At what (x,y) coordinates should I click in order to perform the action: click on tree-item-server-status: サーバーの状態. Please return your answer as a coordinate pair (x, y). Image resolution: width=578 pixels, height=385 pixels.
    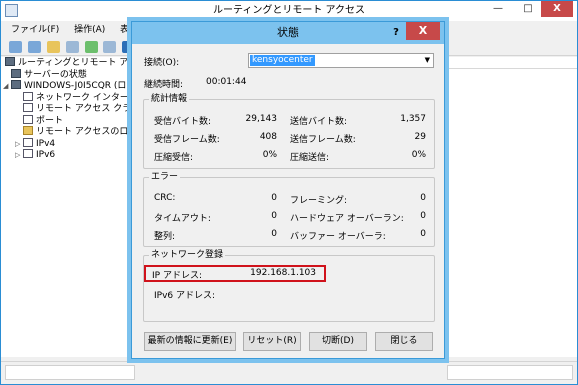
    Looking at the image, I should click on (68, 74).